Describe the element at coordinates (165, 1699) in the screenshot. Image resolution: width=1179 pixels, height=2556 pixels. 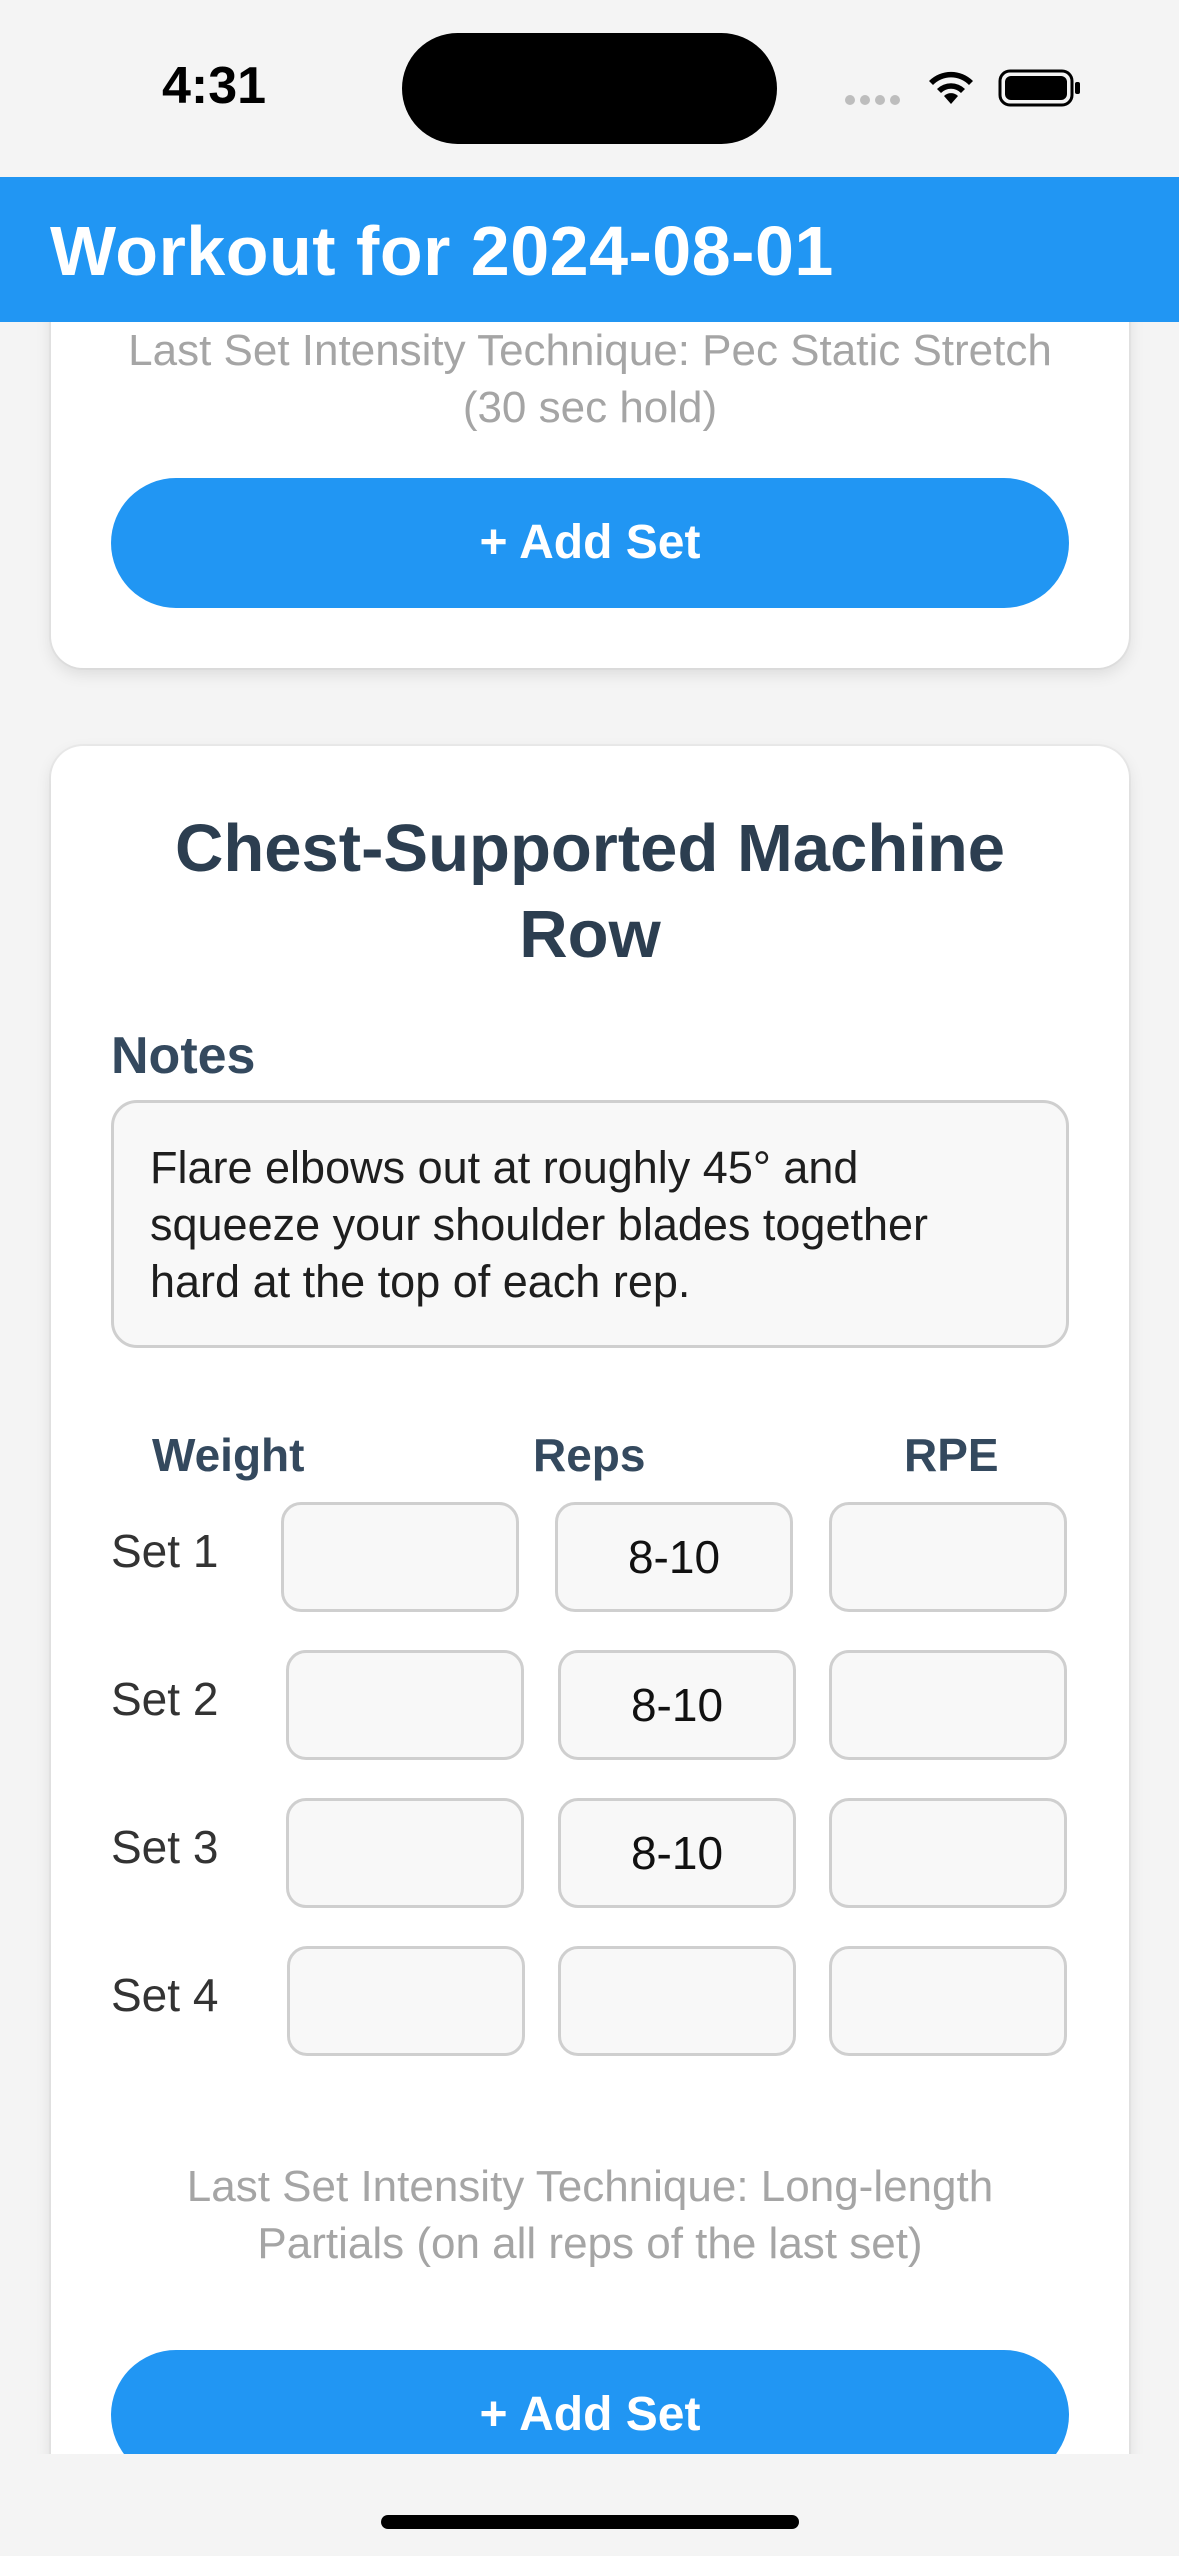
I see `set-label: Set 2` at that location.